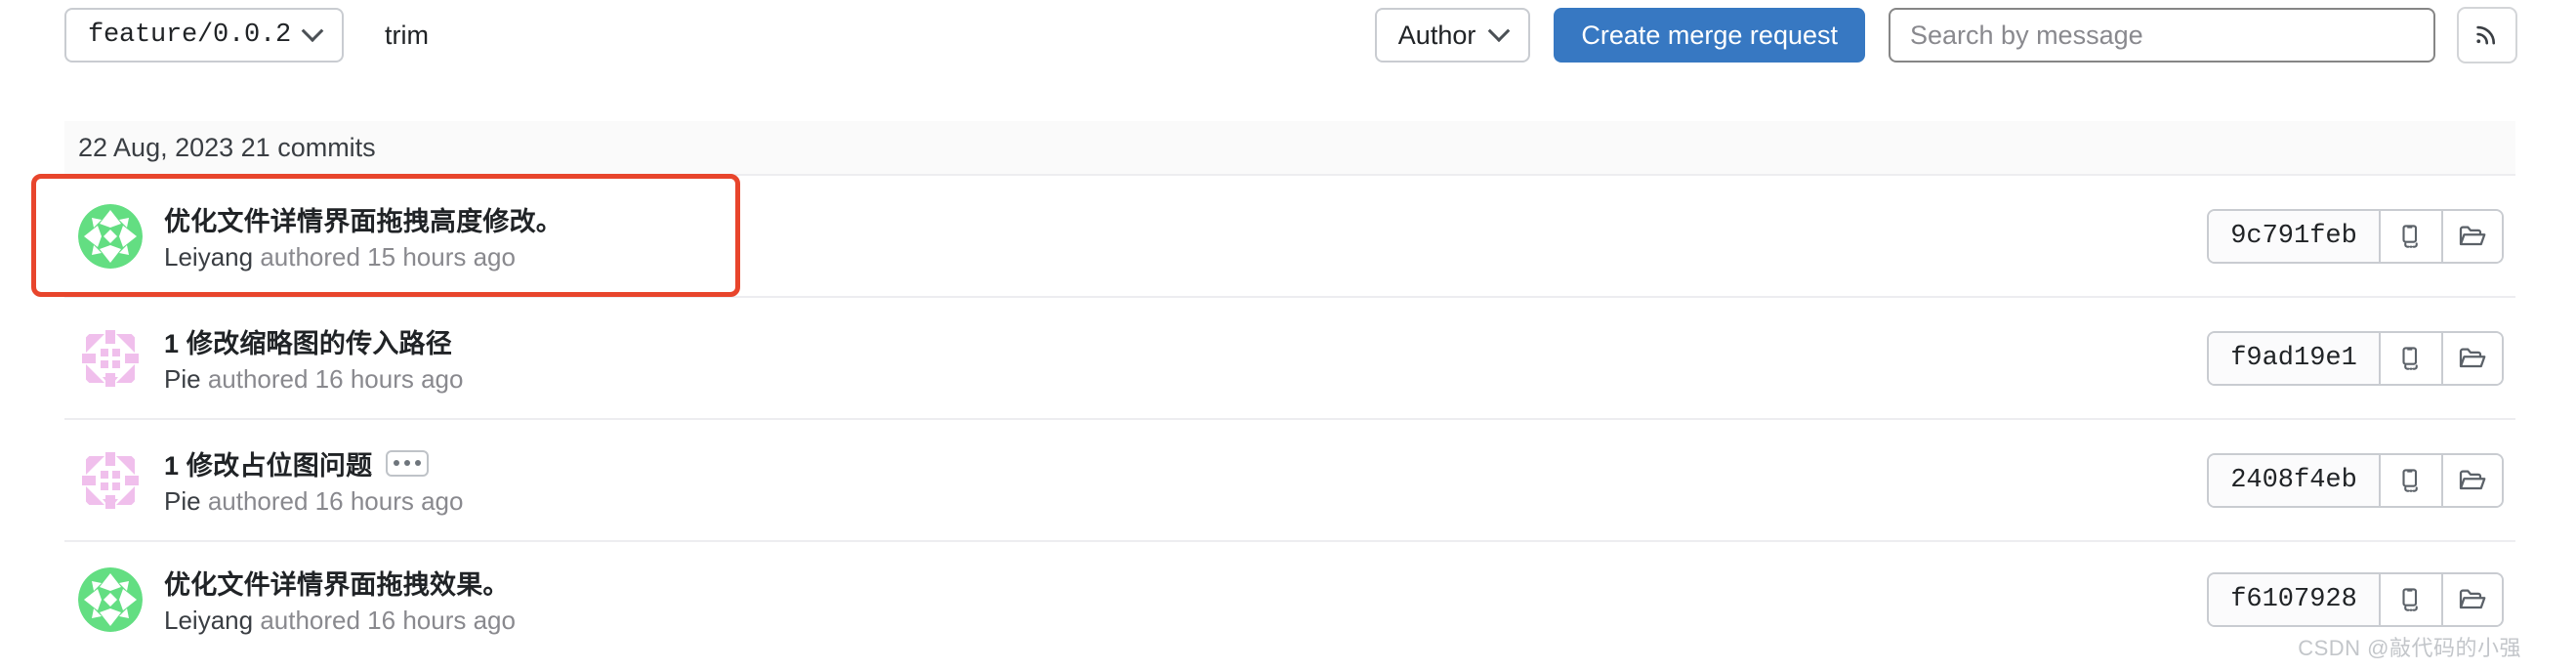  Describe the element at coordinates (1436, 35) in the screenshot. I see `author-filter-label: Author` at that location.